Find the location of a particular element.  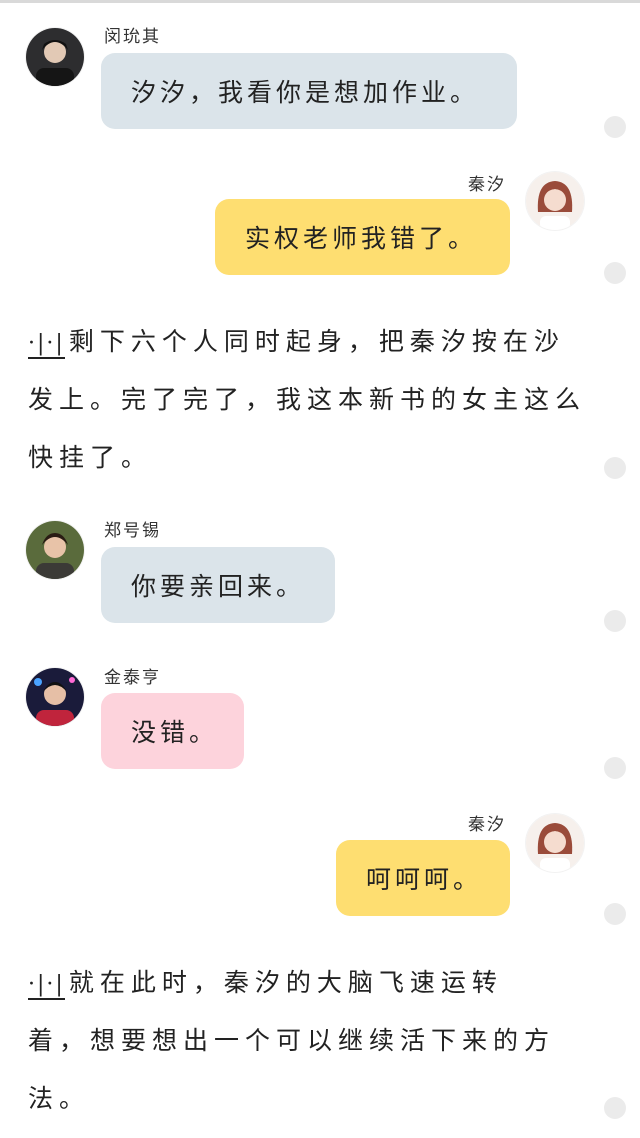

narration-paragraph: ·|·| 就在此时，秦汐的大脑飞速运转 着，想要想出一个可以继续活下来的方 法。 is located at coordinates (291, 1041).